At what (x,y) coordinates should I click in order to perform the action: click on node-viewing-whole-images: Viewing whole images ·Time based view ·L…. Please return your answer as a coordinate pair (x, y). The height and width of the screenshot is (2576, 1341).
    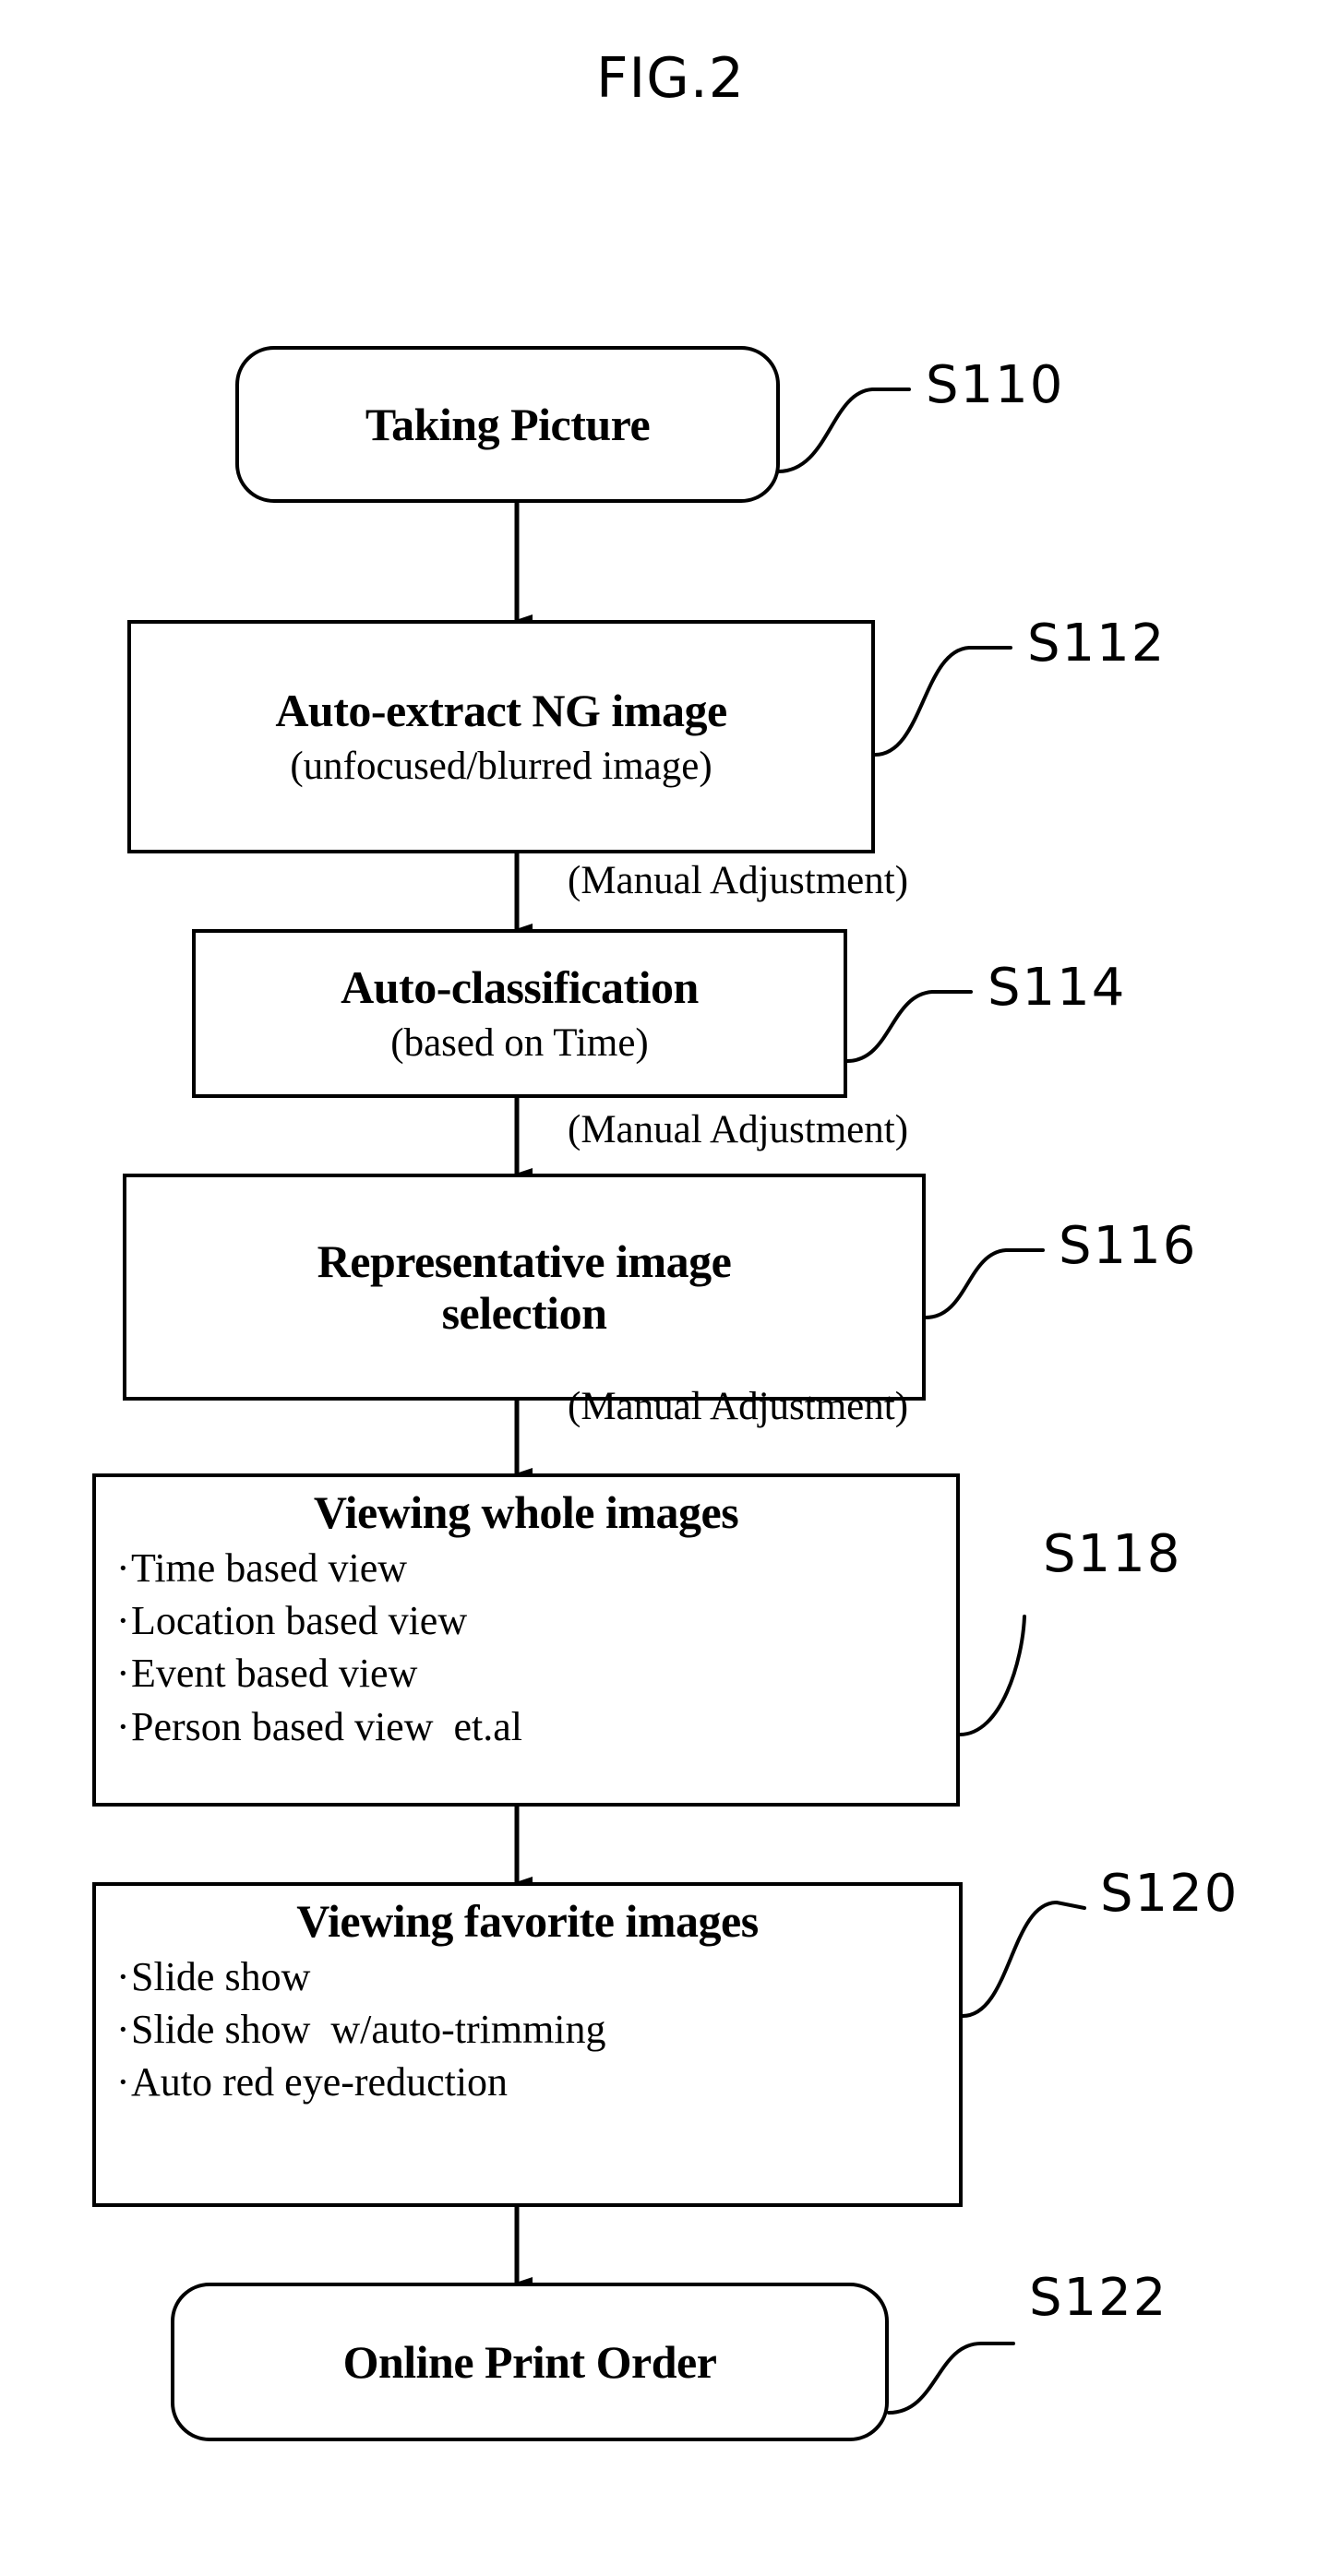
    Looking at the image, I should click on (526, 1640).